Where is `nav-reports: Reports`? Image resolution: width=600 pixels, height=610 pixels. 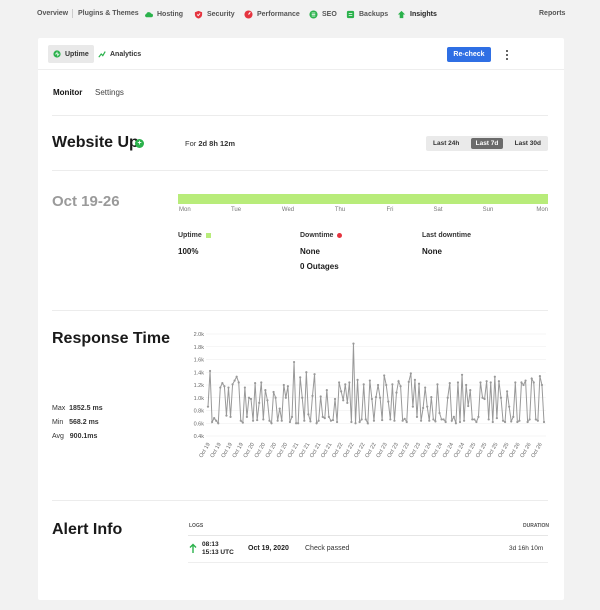 nav-reports: Reports is located at coordinates (552, 13).